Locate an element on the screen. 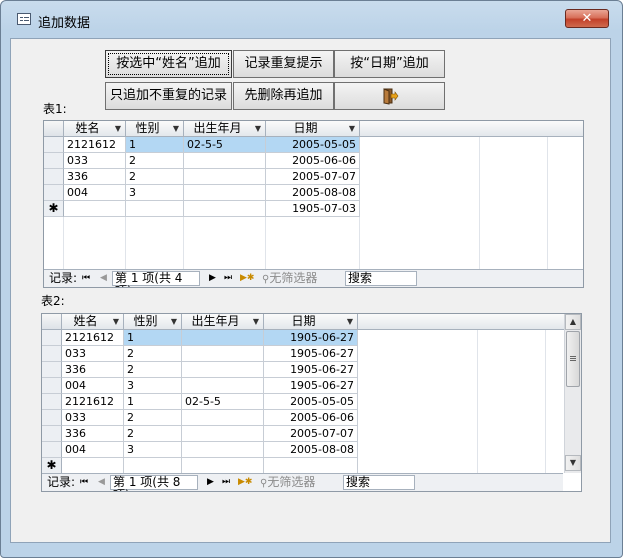  table-cell: 1905-07-03 is located at coordinates (313, 209).